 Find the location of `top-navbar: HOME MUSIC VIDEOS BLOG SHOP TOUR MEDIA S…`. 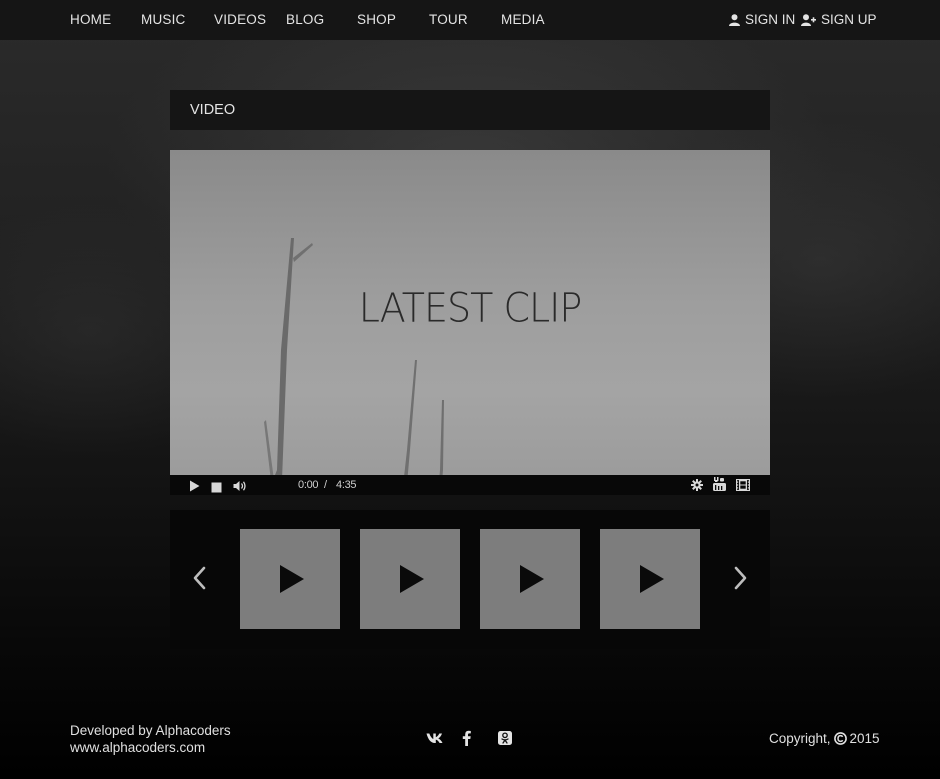

top-navbar: HOME MUSIC VIDEOS BLOG SHOP TOUR MEDIA S… is located at coordinates (470, 20).